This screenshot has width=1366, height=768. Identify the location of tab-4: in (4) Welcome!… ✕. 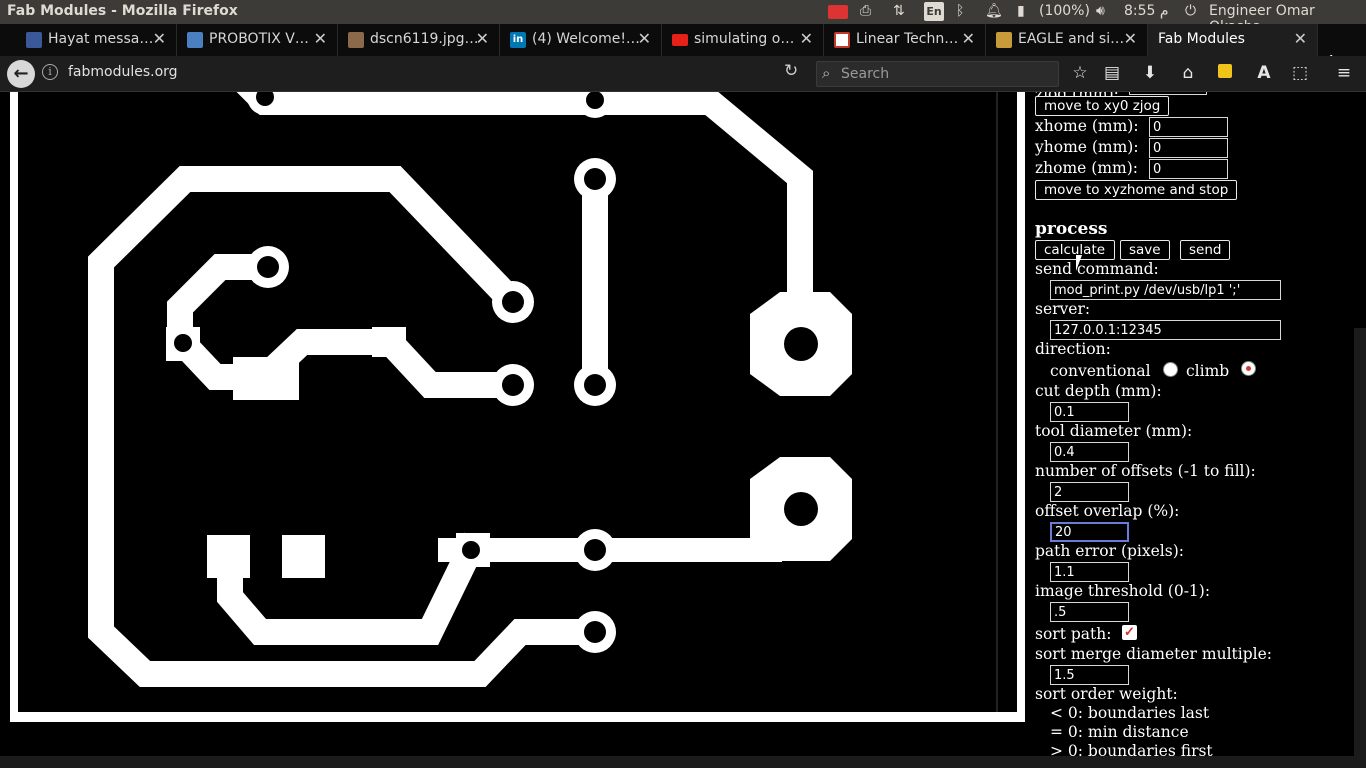
(581, 40).